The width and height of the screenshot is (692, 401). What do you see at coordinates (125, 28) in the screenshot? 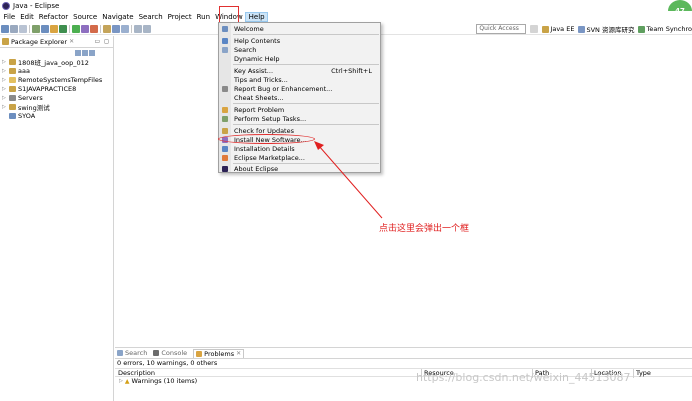
I see `annotation-nav-icon` at bounding box center [125, 28].